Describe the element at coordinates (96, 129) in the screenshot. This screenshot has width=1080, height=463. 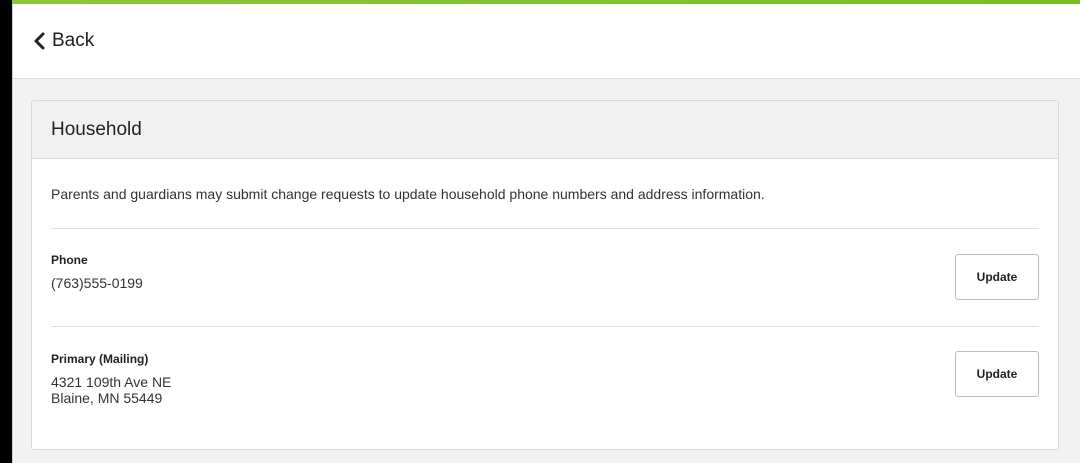
I see `card-title: Household` at that location.